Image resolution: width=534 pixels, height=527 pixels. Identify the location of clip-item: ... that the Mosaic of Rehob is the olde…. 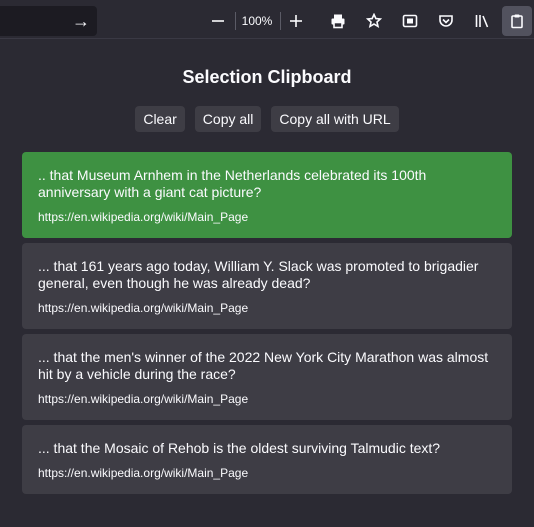
(267, 459).